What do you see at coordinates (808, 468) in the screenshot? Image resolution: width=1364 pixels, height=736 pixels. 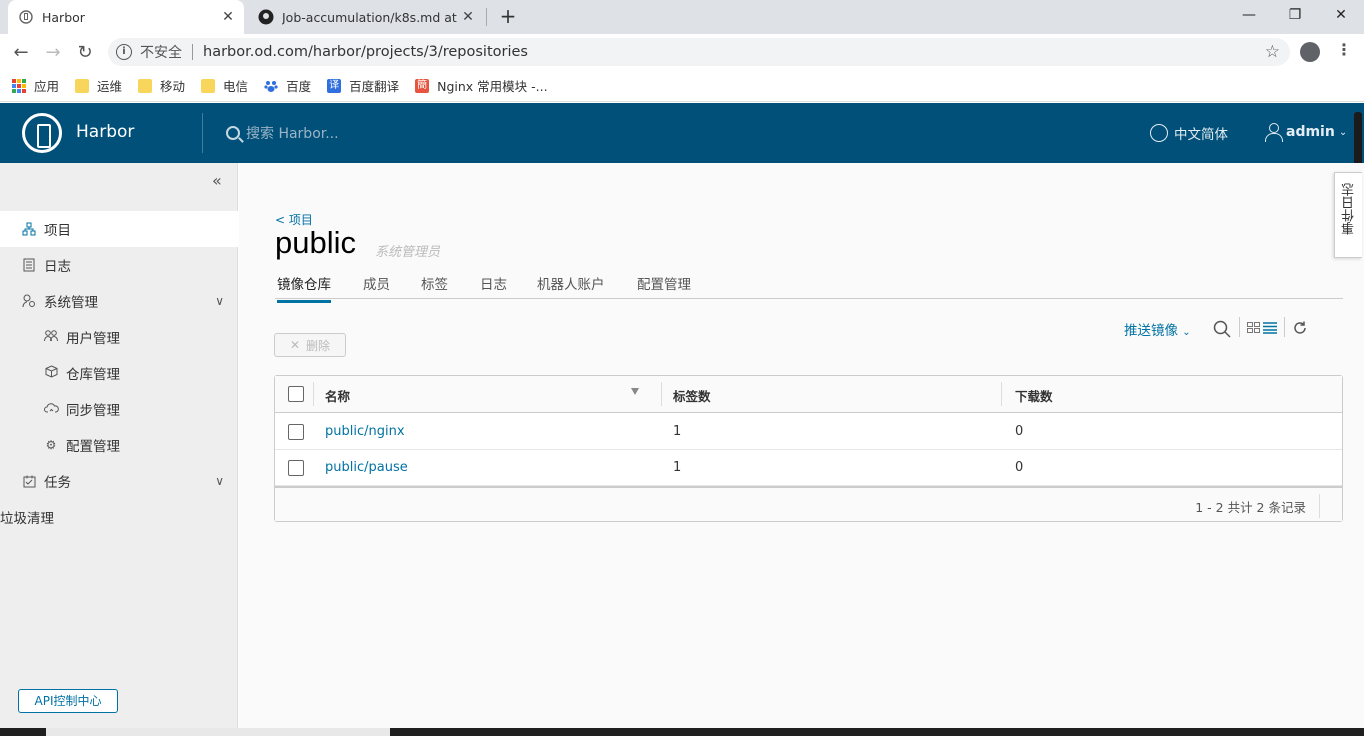 I see `table-row: public/pause 1 0` at bounding box center [808, 468].